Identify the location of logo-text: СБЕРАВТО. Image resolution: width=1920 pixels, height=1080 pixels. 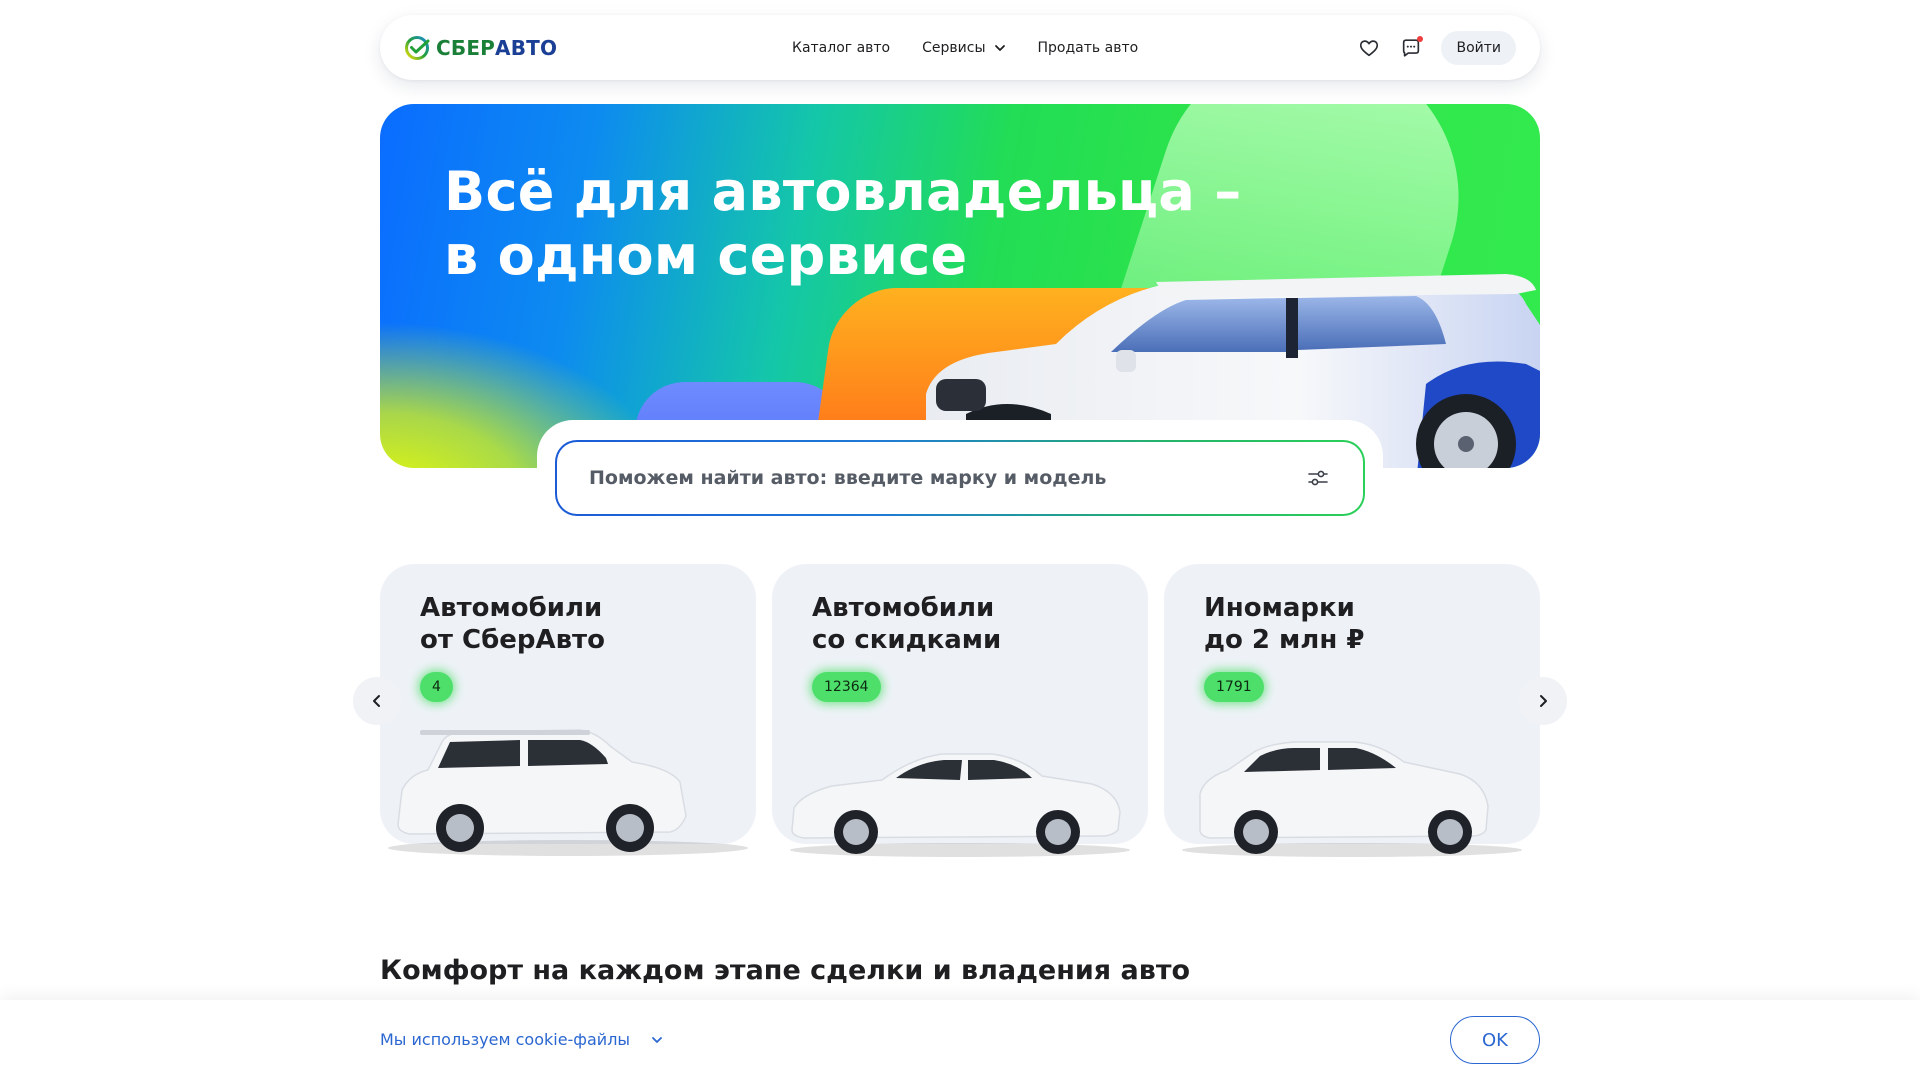
(497, 47).